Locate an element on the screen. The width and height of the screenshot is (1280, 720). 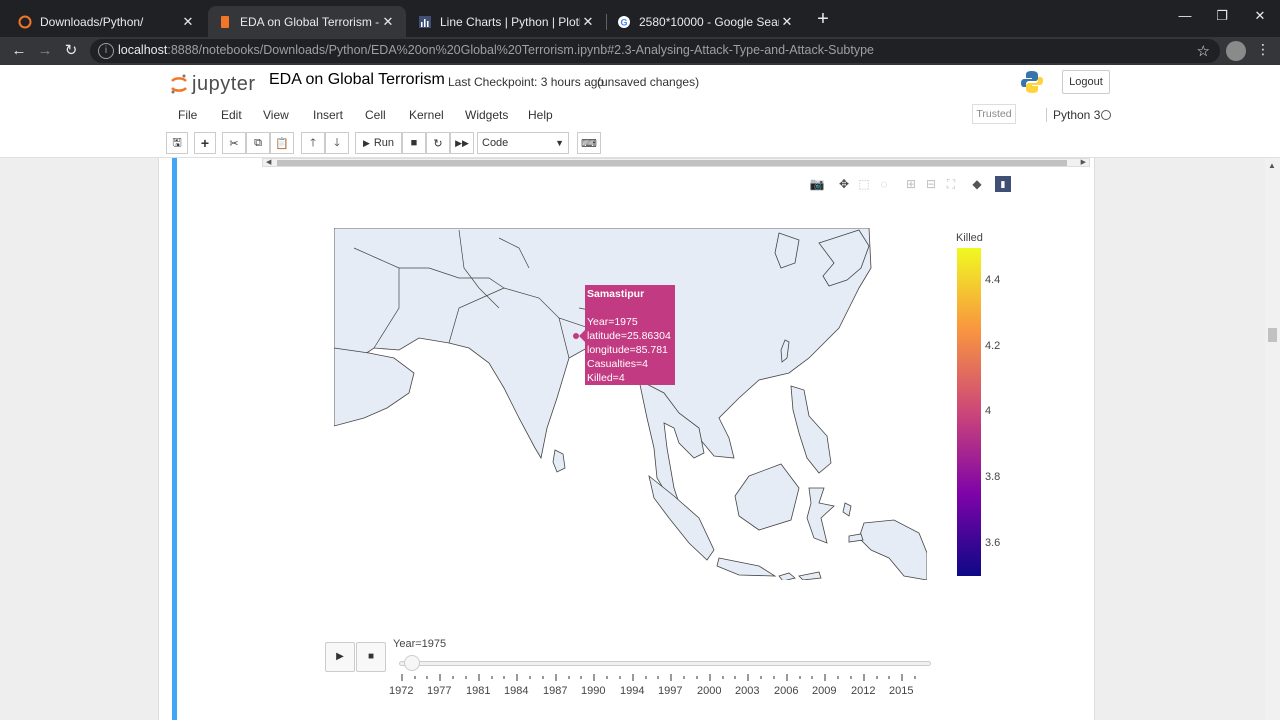
menu-insert: Insert is located at coordinates (328, 115).